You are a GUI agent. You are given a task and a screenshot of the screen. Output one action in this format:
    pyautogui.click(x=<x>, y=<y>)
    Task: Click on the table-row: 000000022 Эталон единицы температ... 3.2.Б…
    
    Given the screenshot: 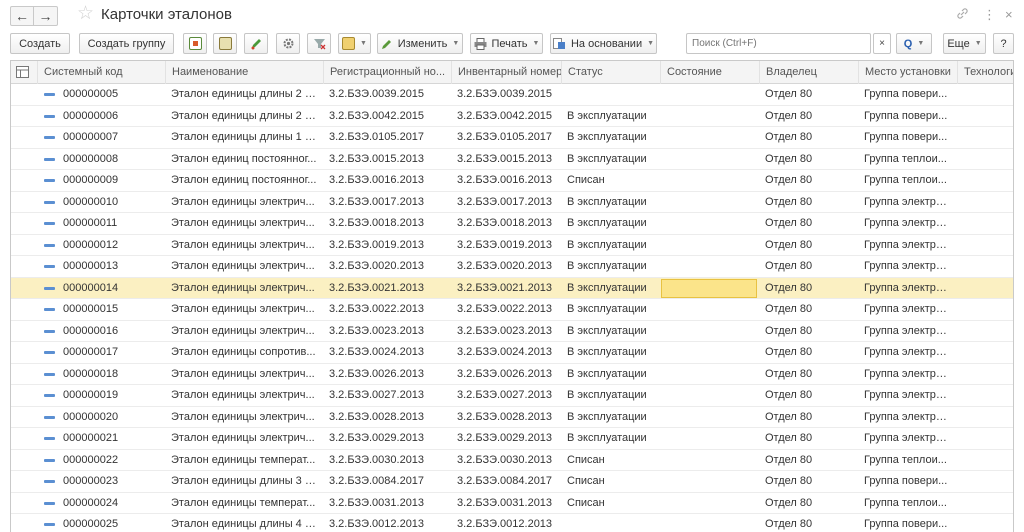 What is the action you would take?
    pyautogui.click(x=512, y=460)
    